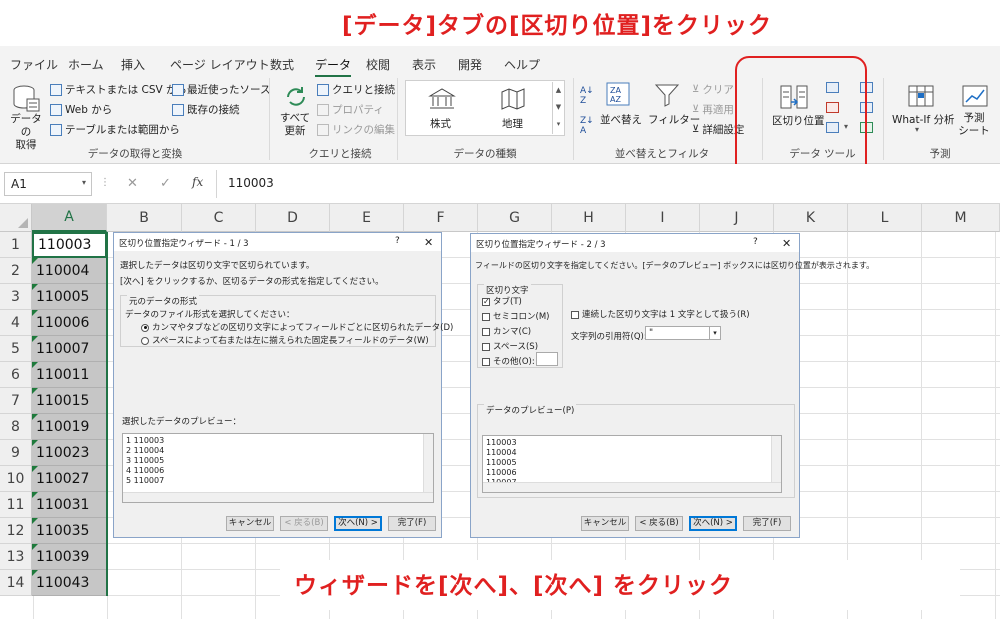 This screenshot has width=1000, height=619. I want to click on cell-a2: 110004, so click(69, 271).